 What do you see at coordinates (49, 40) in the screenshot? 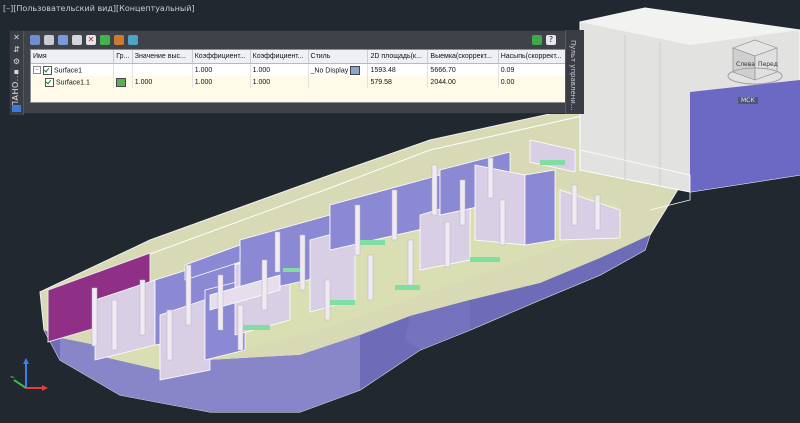
I see `copy-surface-icon` at bounding box center [49, 40].